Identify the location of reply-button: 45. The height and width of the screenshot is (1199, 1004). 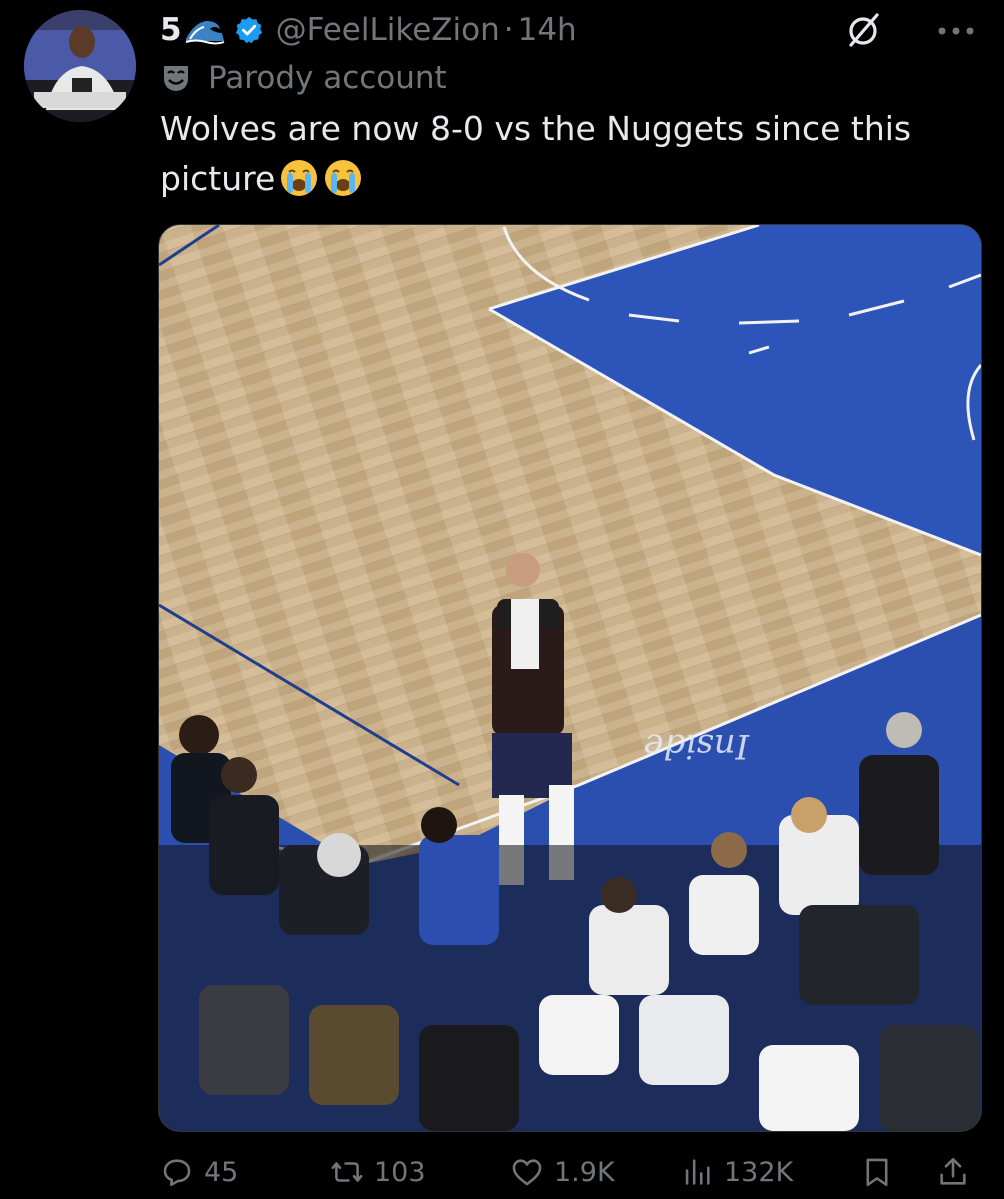
(199, 1172).